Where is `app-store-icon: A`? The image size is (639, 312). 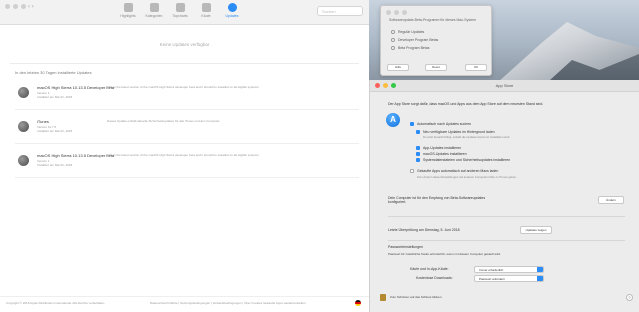 app-store-icon: A is located at coordinates (393, 120).